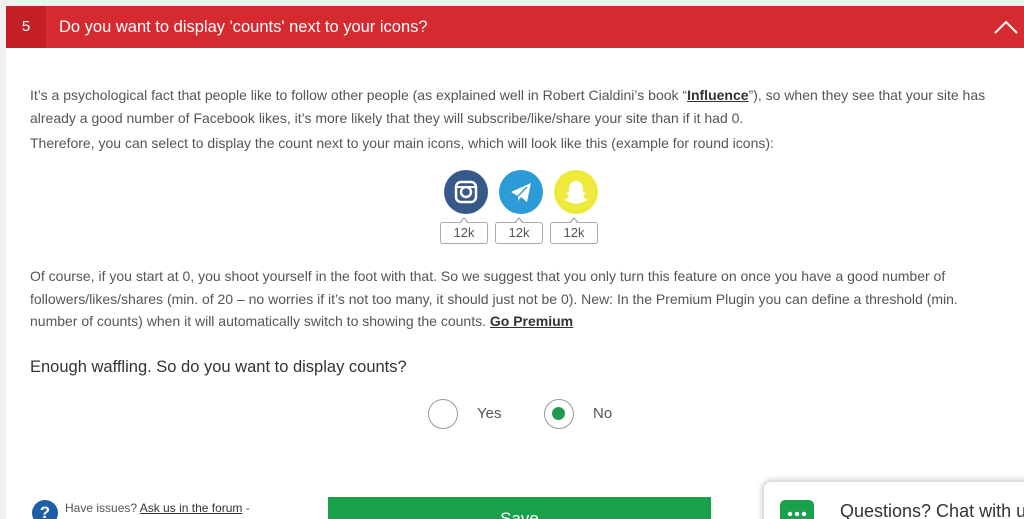 The image size is (1024, 519). Describe the element at coordinates (576, 192) in the screenshot. I see `snapchat-icon` at that location.